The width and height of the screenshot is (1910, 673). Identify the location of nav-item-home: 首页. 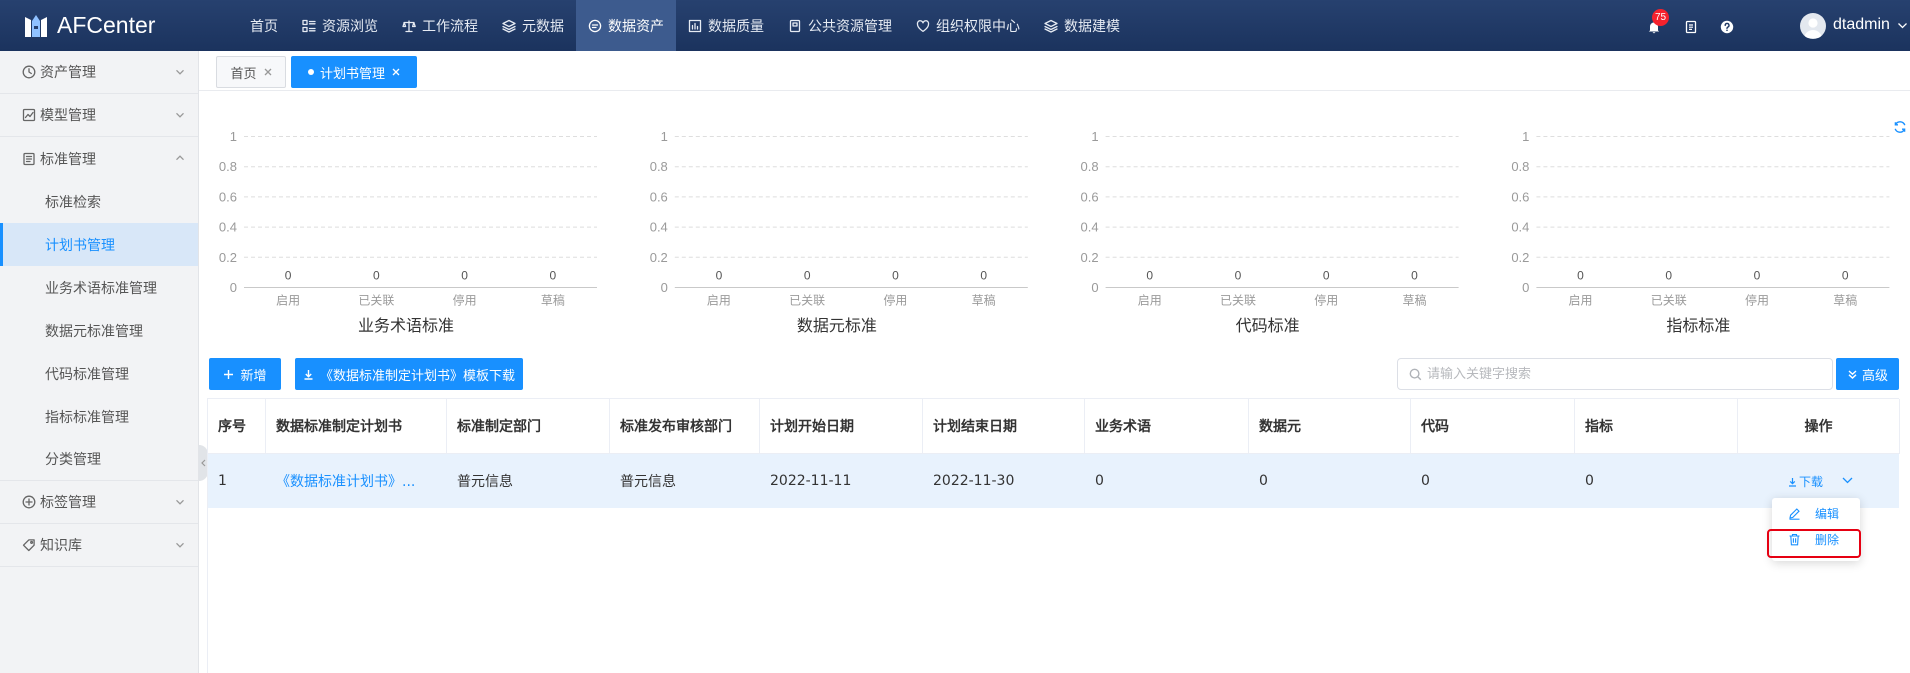
(264, 25).